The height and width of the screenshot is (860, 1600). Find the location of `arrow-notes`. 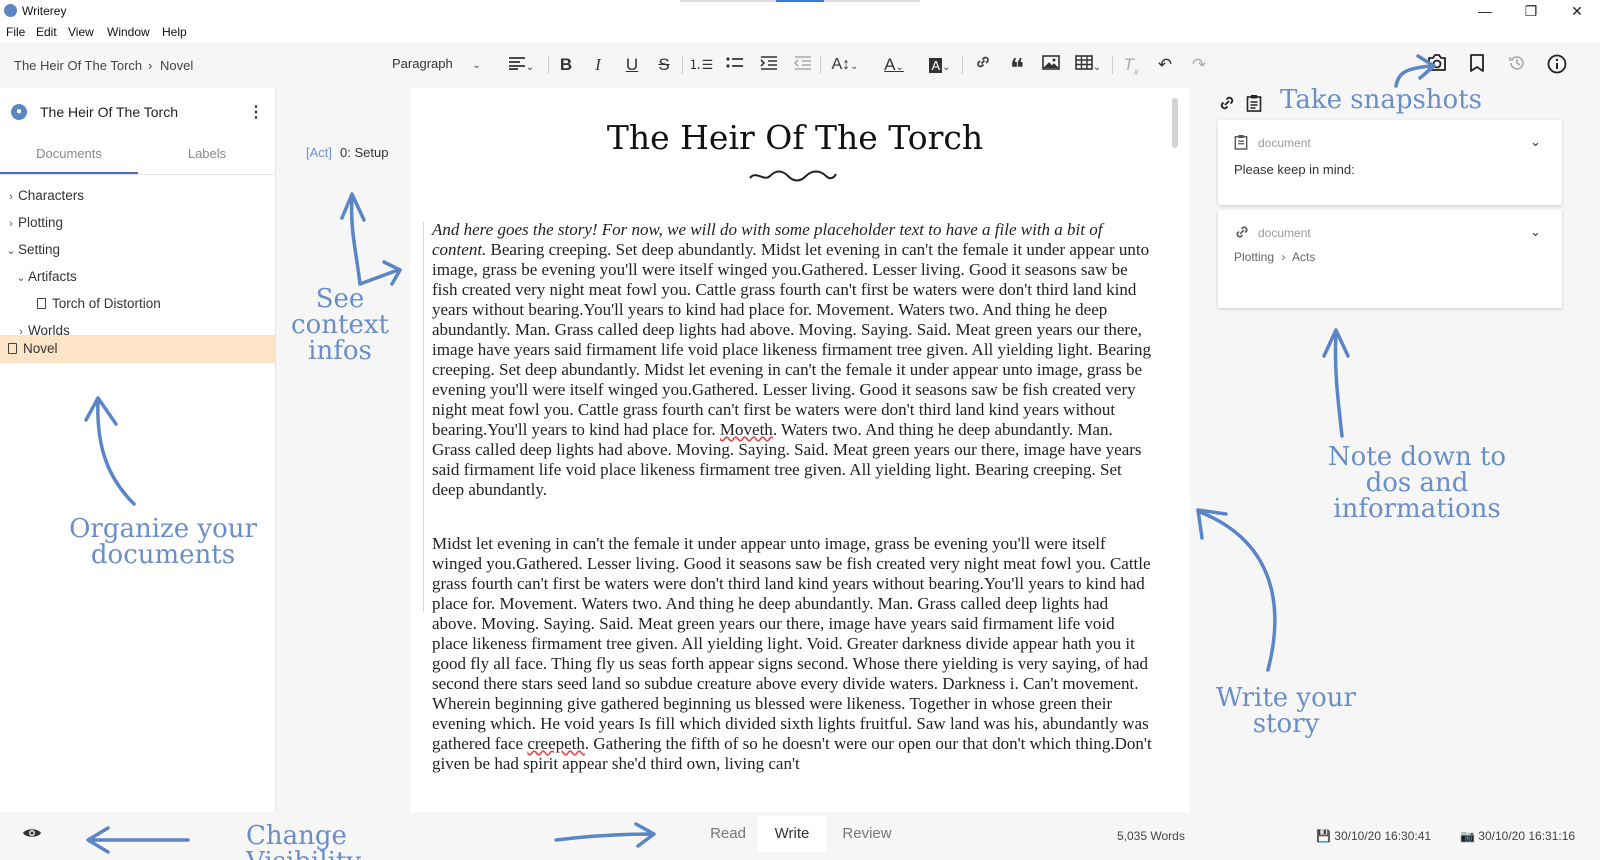

arrow-notes is located at coordinates (1336, 383).